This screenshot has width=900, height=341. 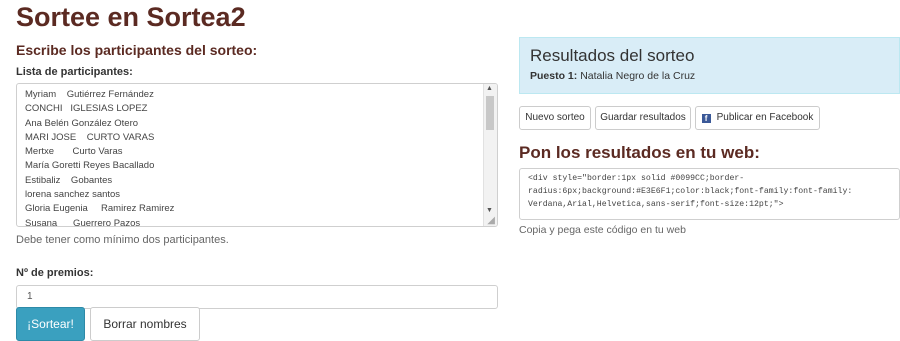 I want to click on new-draw-button: Nuevo sorteo, so click(x=555, y=118).